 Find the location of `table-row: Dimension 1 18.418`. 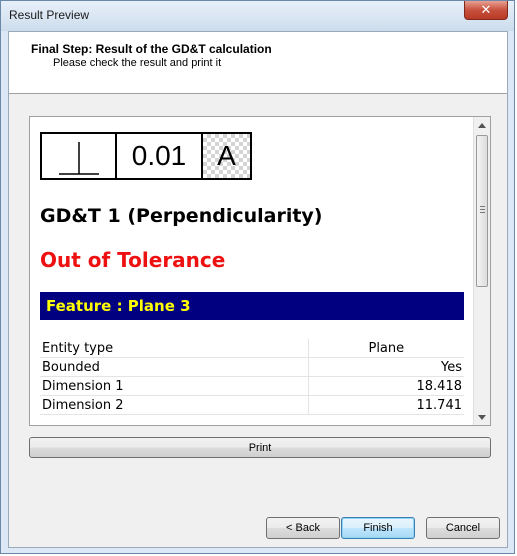

table-row: Dimension 1 18.418 is located at coordinates (252, 386).